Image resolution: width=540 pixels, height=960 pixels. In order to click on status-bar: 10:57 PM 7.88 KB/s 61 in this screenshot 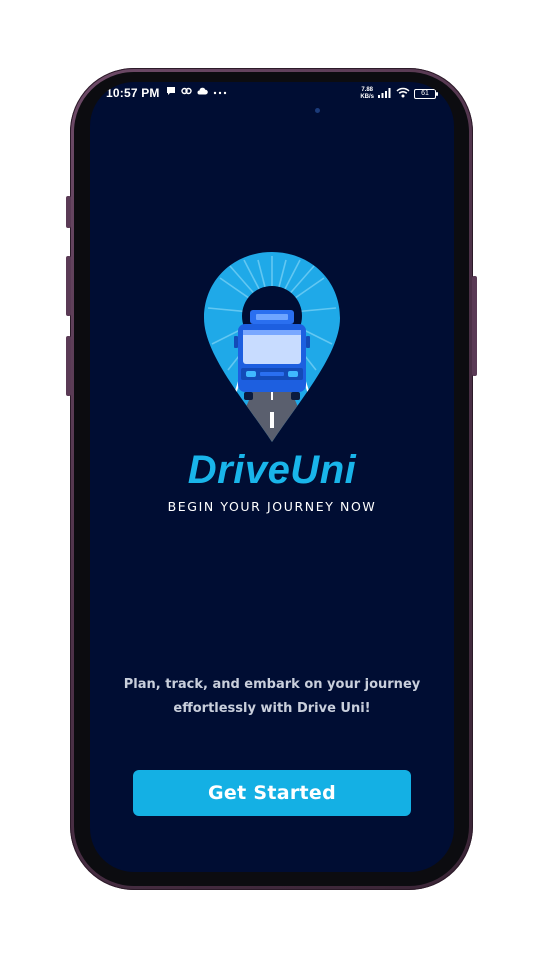, I will do `click(272, 94)`.